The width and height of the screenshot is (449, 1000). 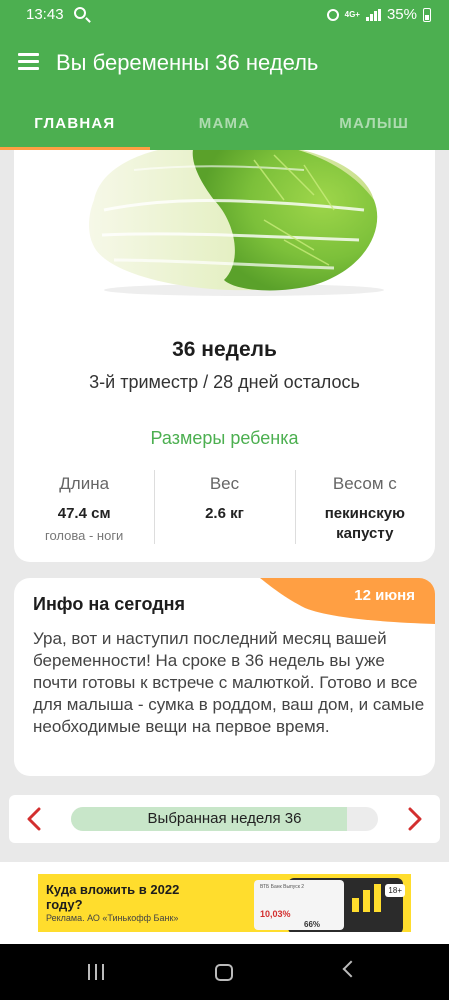 I want to click on menu-icon, so click(x=28, y=61).